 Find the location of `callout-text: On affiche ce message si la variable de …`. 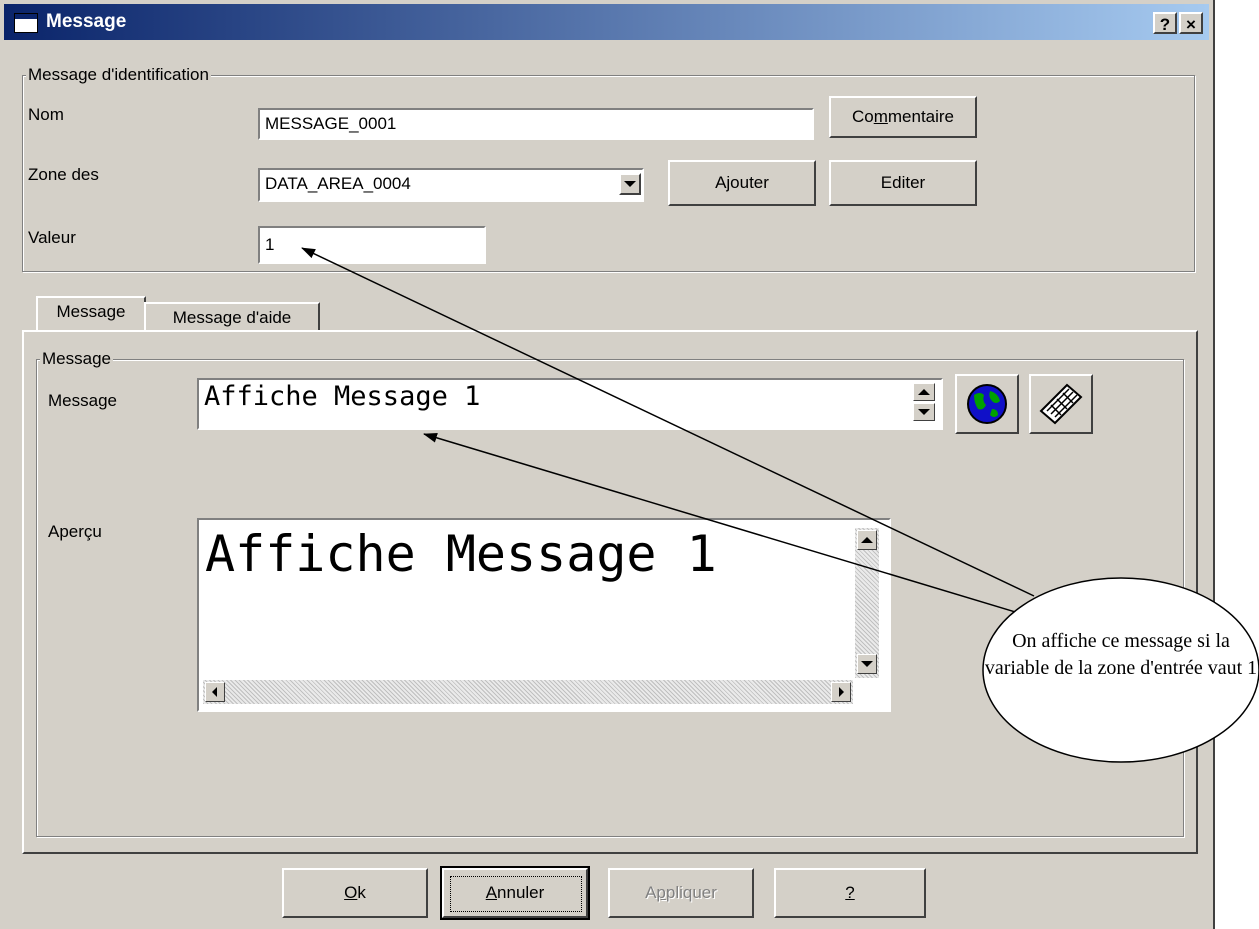

callout-text: On affiche ce message si la variable de … is located at coordinates (1121, 654).